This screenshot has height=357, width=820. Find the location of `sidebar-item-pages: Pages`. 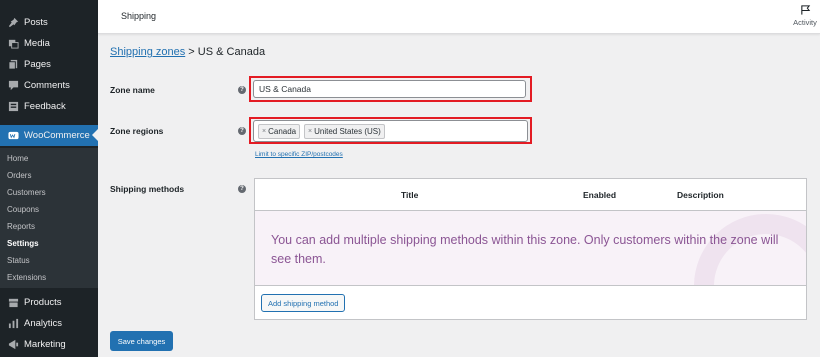

sidebar-item-pages: Pages is located at coordinates (49, 64).